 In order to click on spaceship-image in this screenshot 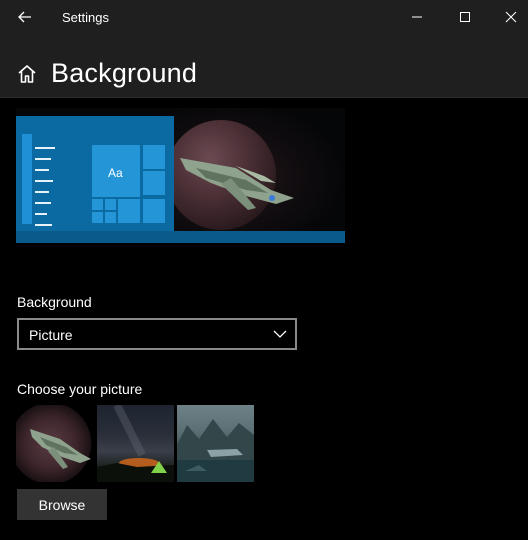, I will do `click(237, 184)`.